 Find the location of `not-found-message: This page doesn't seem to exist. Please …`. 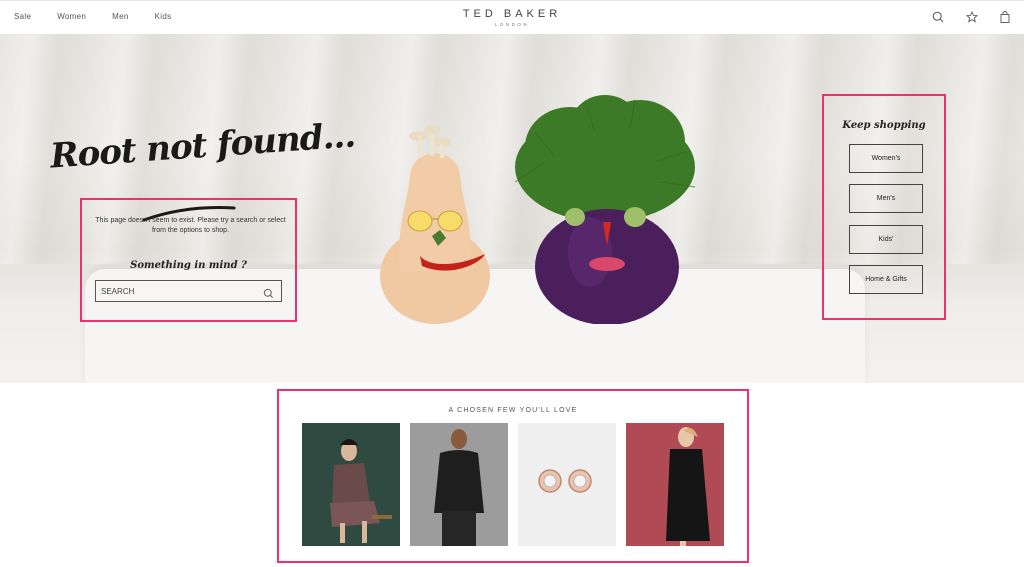

not-found-message: This page doesn't seem to exist. Please … is located at coordinates (190, 225).